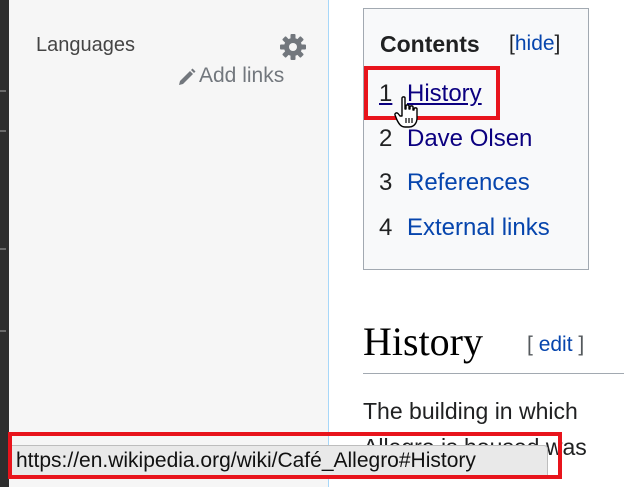  I want to click on toc-item-number: 4, so click(386, 227).